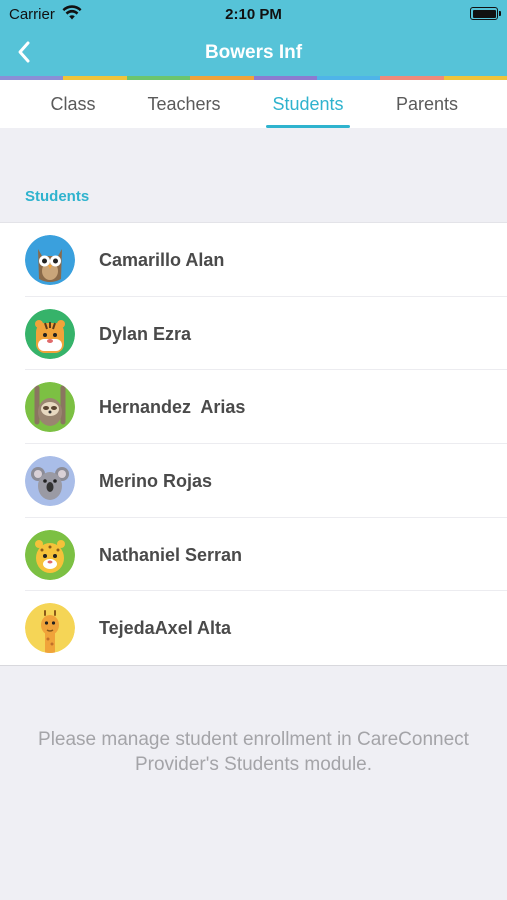 This screenshot has height=900, width=507. I want to click on clock: 2:10 PM, so click(253, 14).